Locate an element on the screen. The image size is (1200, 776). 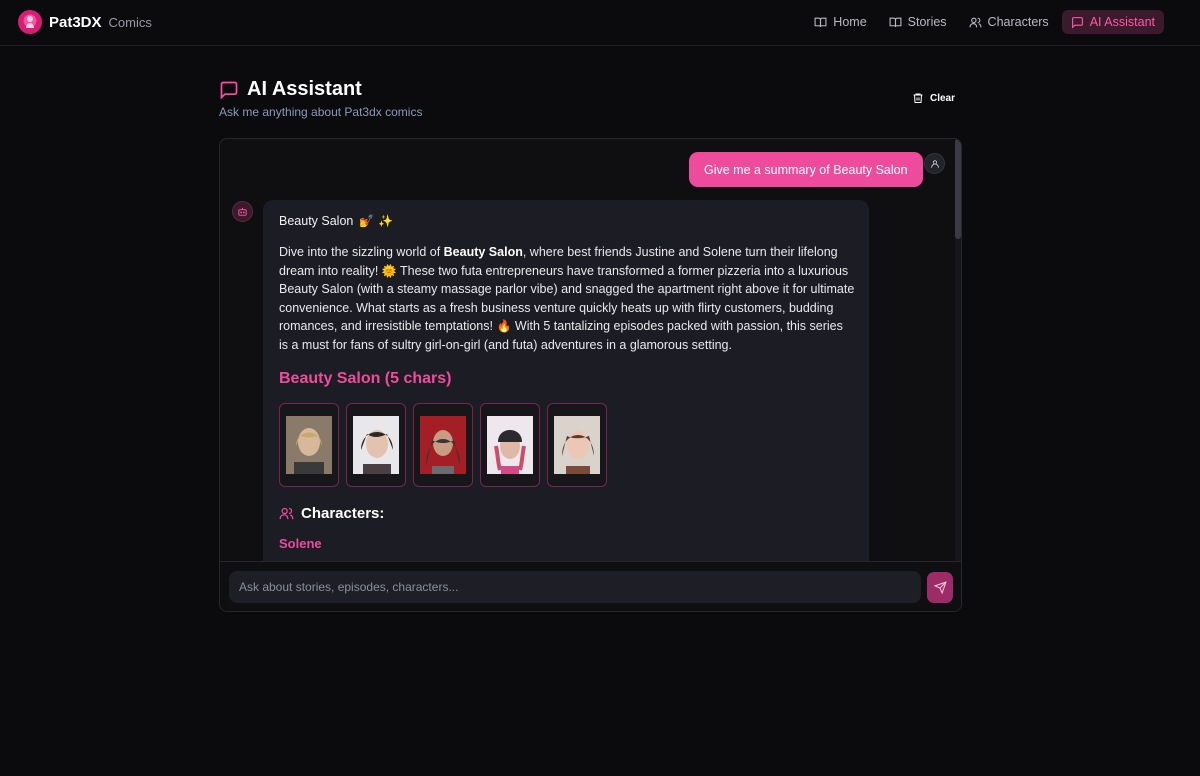
fire-emoji: 🔥 is located at coordinates (504, 326).